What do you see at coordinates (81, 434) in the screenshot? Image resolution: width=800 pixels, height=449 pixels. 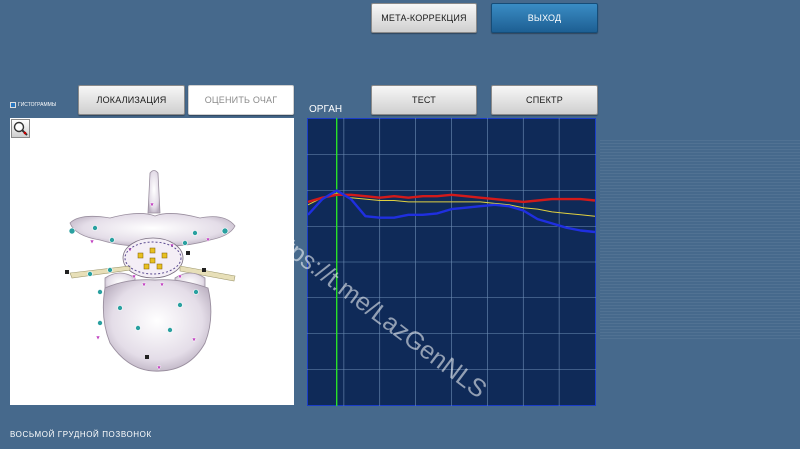 I see `organ-name-label: ВОСЬМОЙ ГРУДНОЙ ПОЗВОНОК` at bounding box center [81, 434].